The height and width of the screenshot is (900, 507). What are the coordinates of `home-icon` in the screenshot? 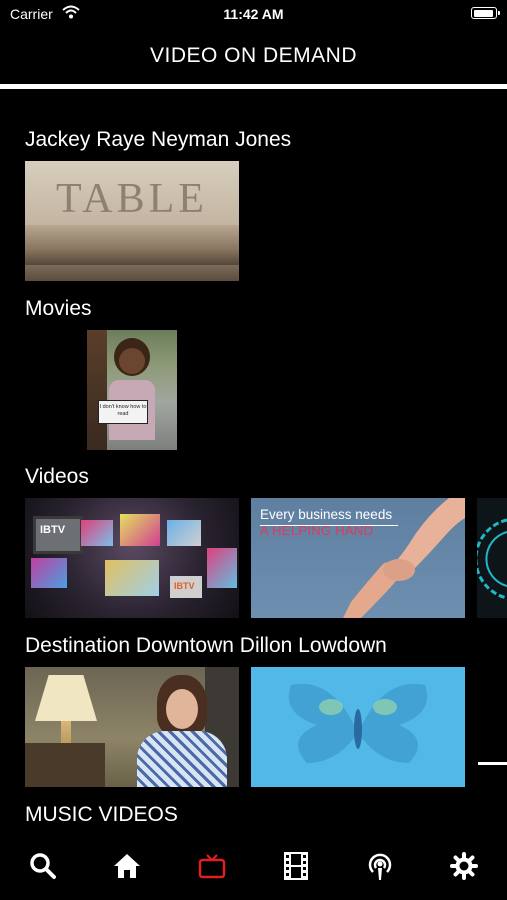 It's located at (127, 866).